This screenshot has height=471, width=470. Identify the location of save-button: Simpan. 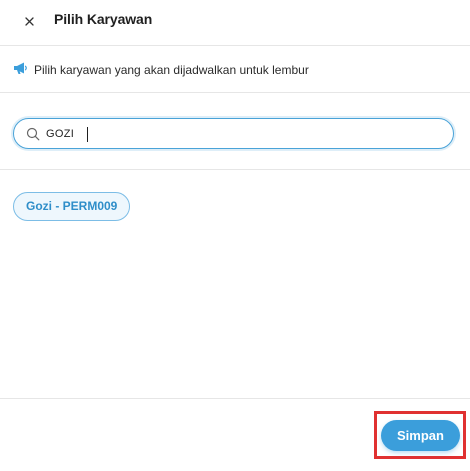
(420, 435).